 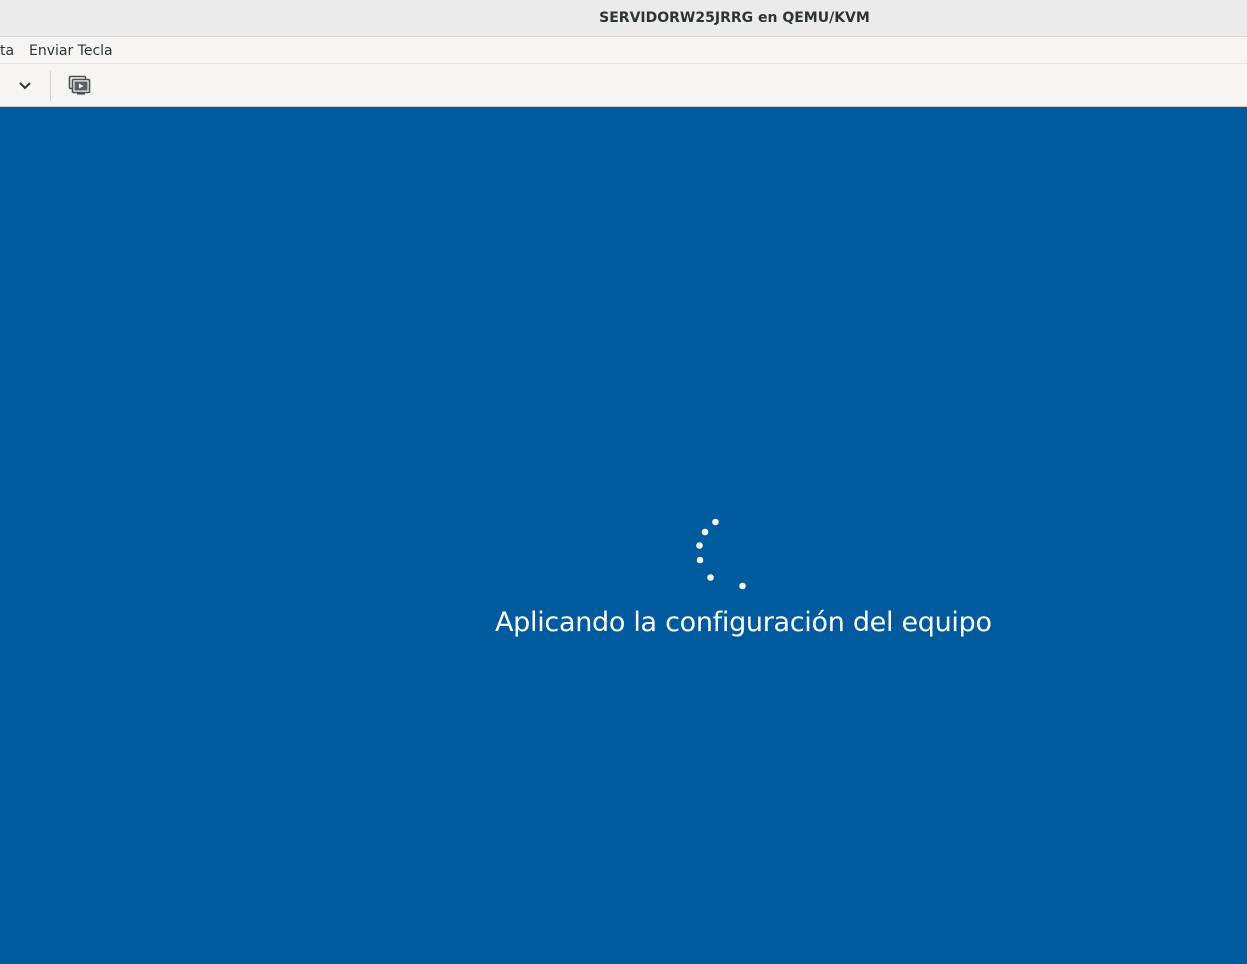 I want to click on dropdown-button, so click(x=25, y=86).